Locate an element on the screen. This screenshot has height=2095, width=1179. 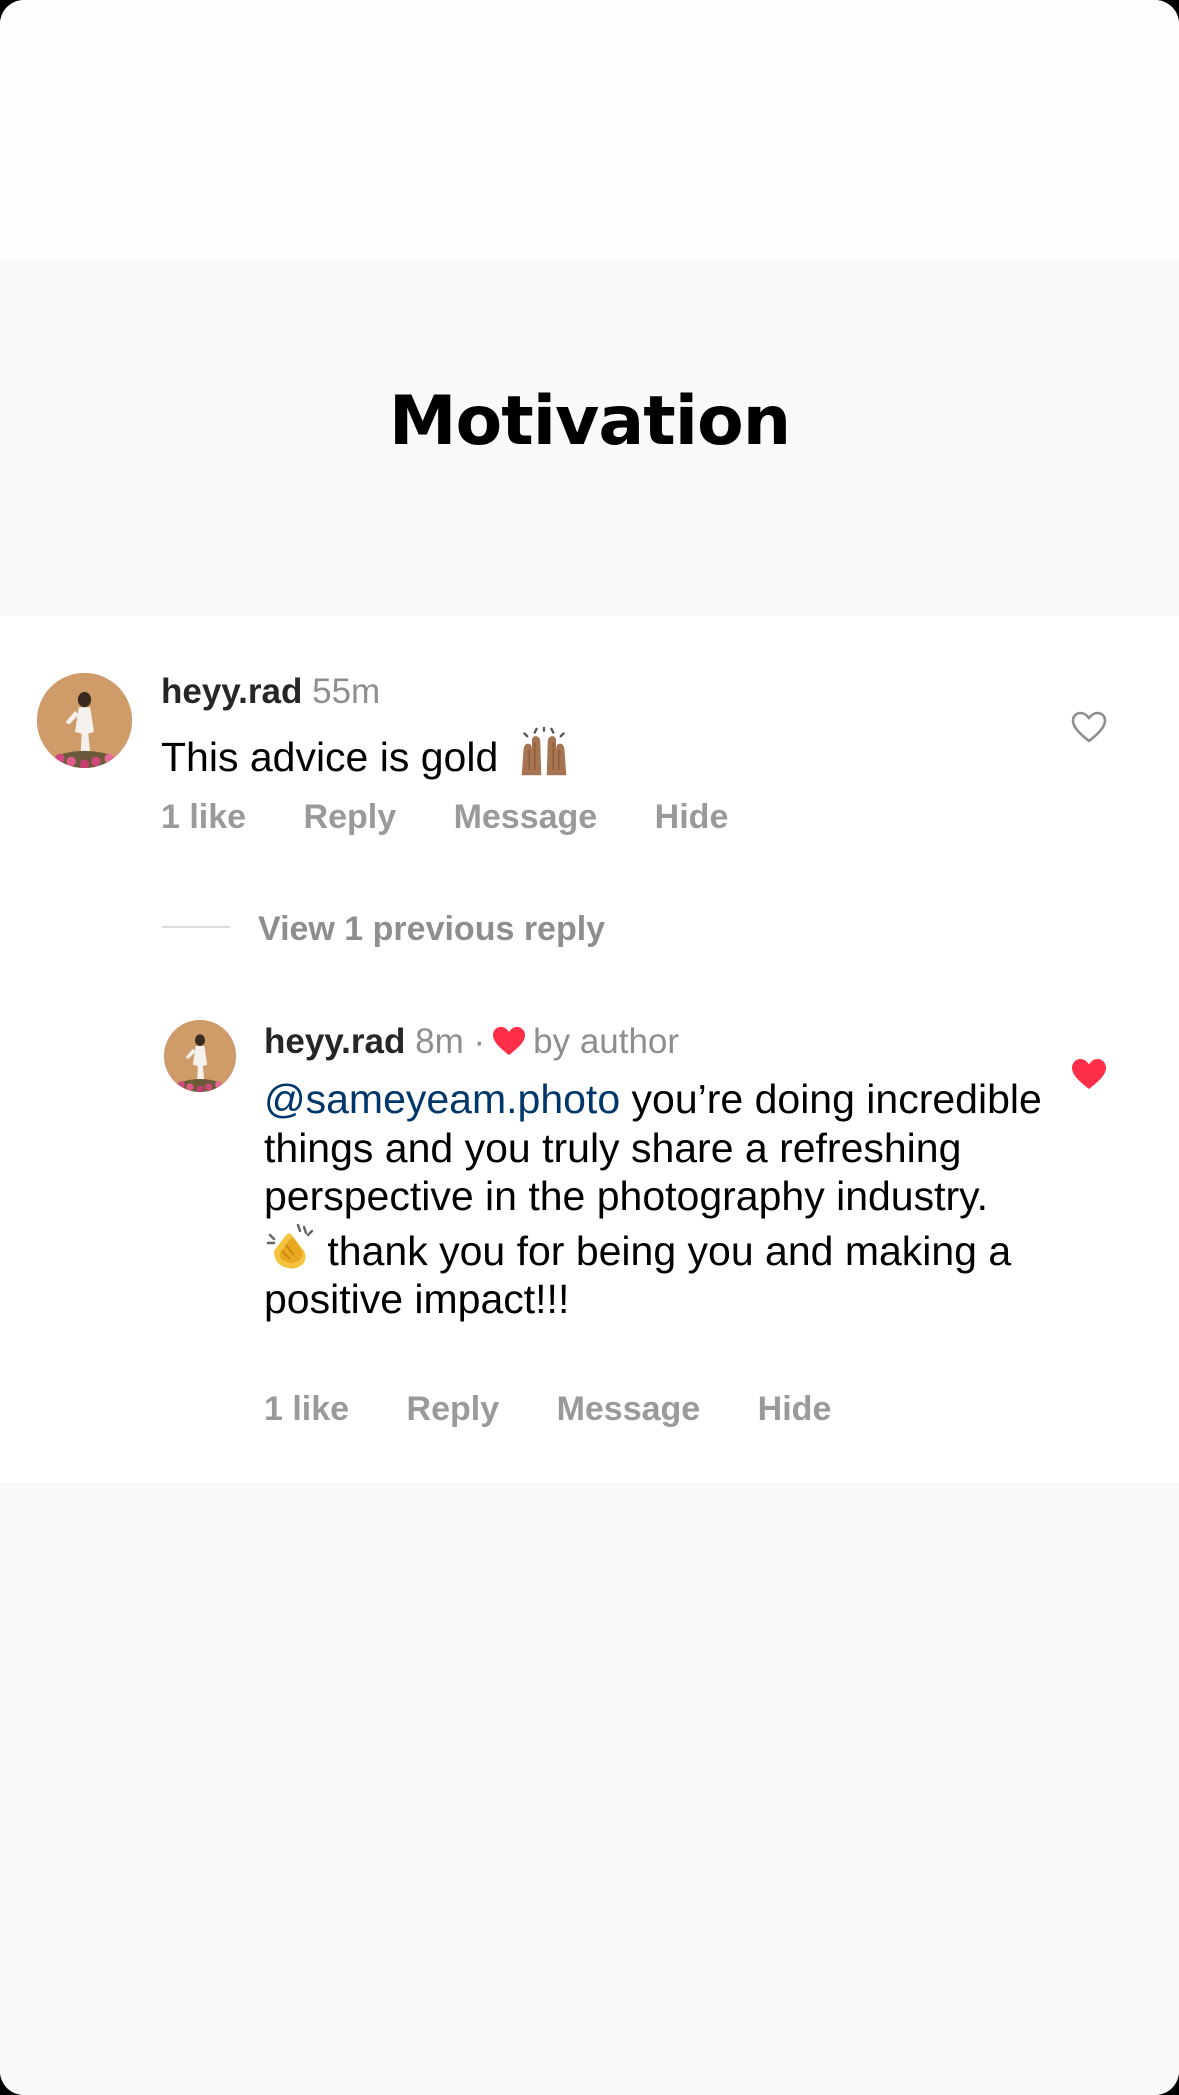
reply-time: 8m is located at coordinates (439, 1041).